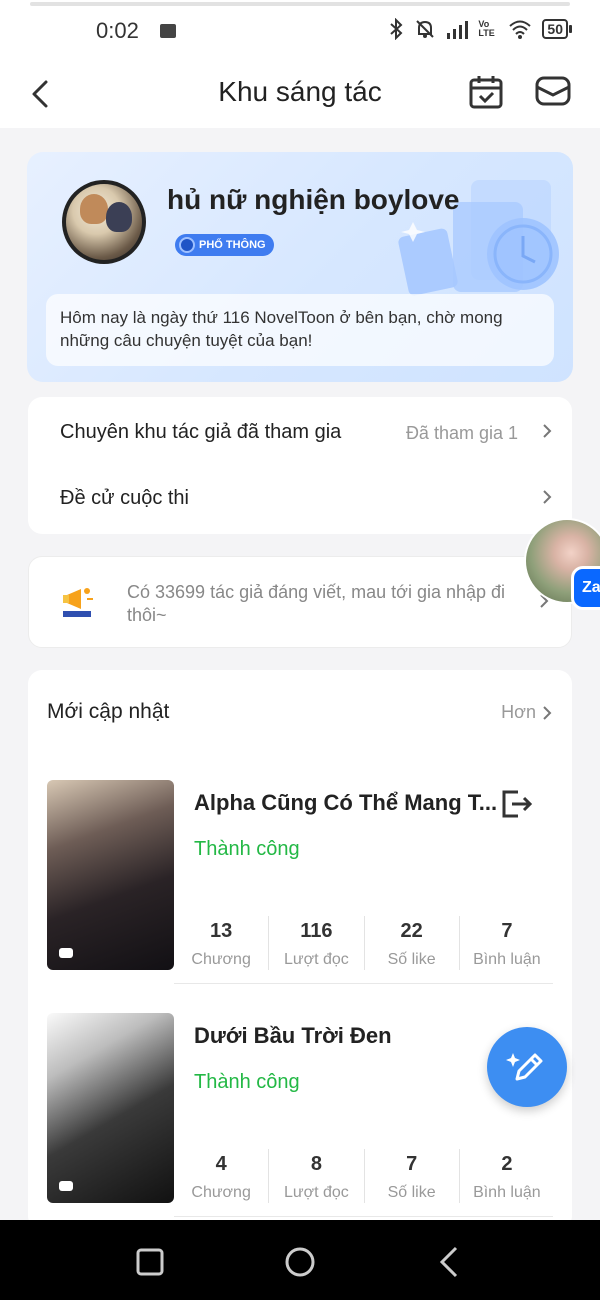 The image size is (600, 1300). I want to click on stat-comments: 7 Bình luận, so click(506, 943).